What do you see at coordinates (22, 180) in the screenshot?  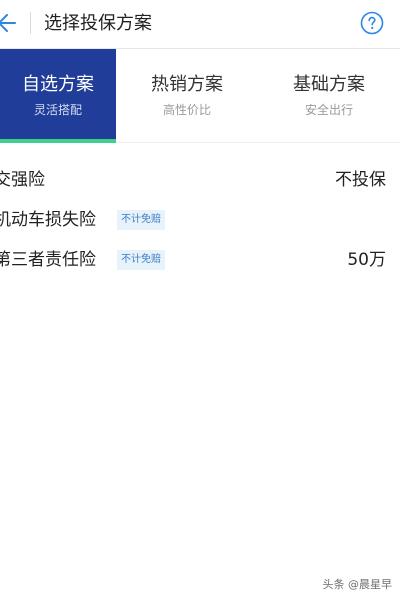 I see `coverage-name: 交强险` at bounding box center [22, 180].